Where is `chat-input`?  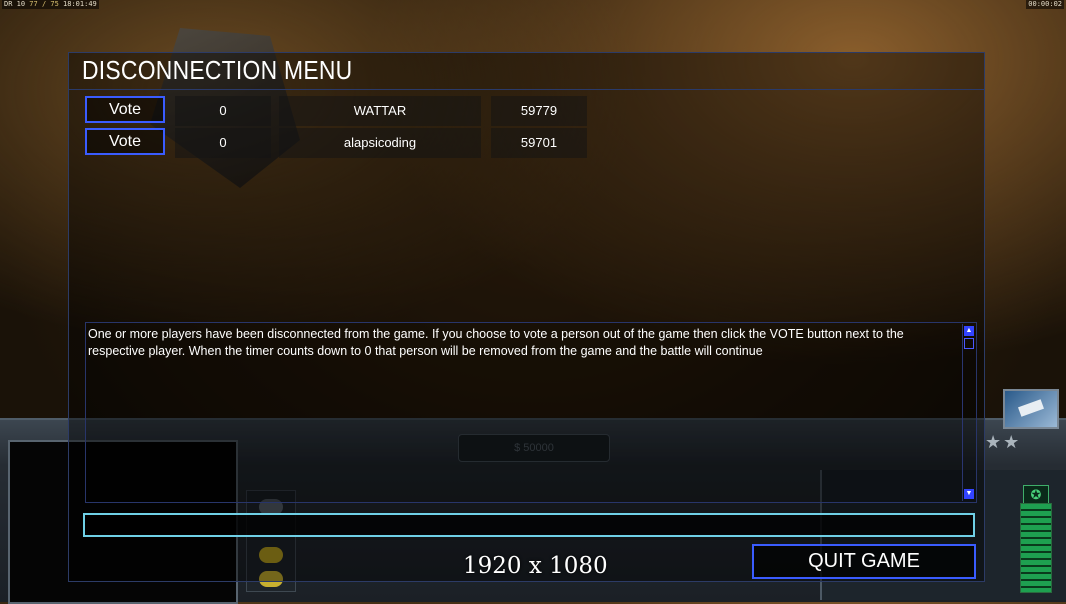 chat-input is located at coordinates (529, 525).